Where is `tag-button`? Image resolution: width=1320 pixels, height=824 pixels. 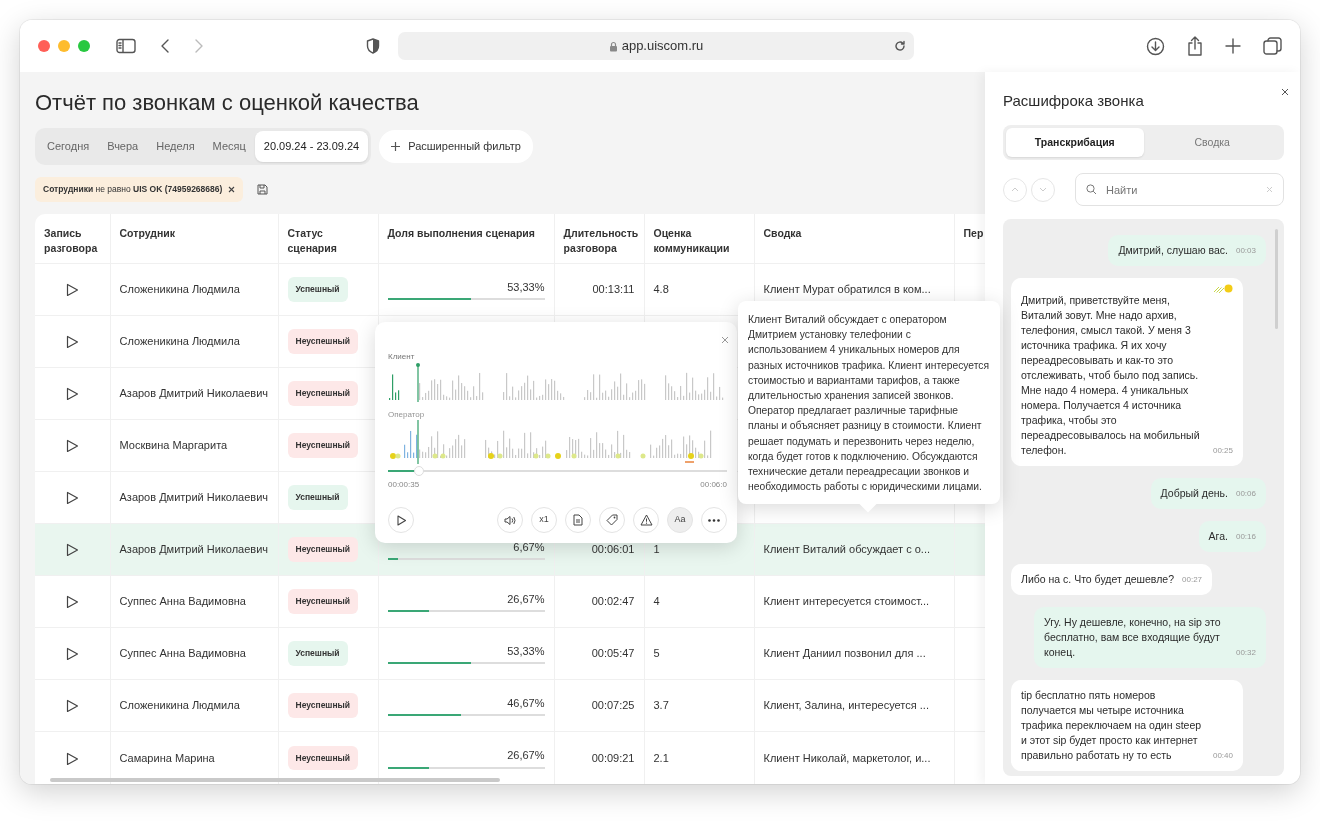 tag-button is located at coordinates (612, 520).